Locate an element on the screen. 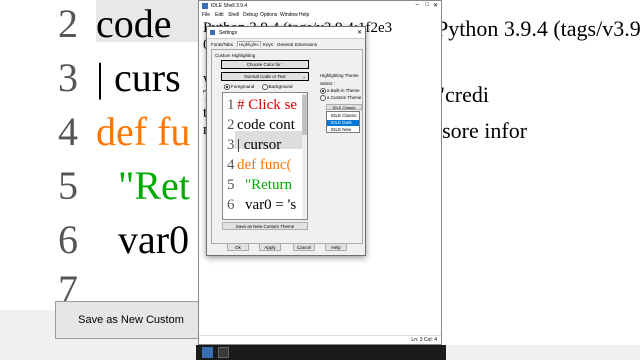 The image size is (640, 360). shell-titlebar: IDLE Shell 3.9.4 – □ ✕ is located at coordinates (320, 6).